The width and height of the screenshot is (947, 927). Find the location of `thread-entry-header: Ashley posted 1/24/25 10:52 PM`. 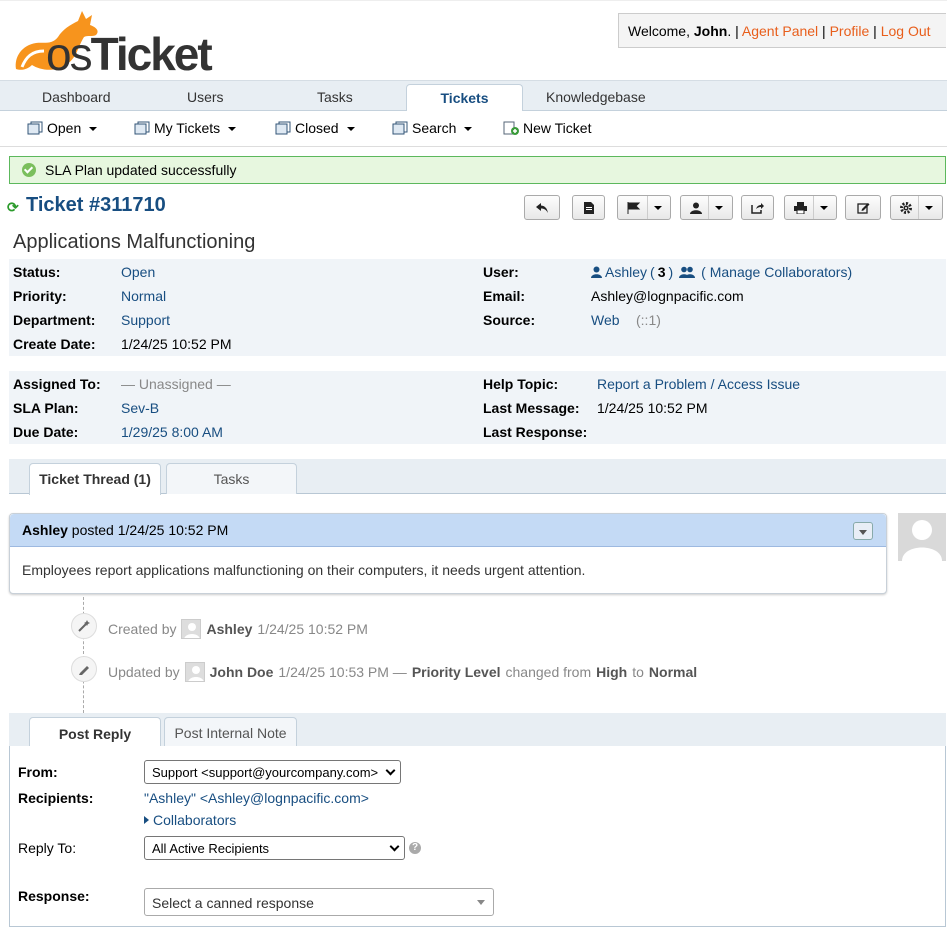

thread-entry-header: Ashley posted 1/24/25 10:52 PM is located at coordinates (448, 530).